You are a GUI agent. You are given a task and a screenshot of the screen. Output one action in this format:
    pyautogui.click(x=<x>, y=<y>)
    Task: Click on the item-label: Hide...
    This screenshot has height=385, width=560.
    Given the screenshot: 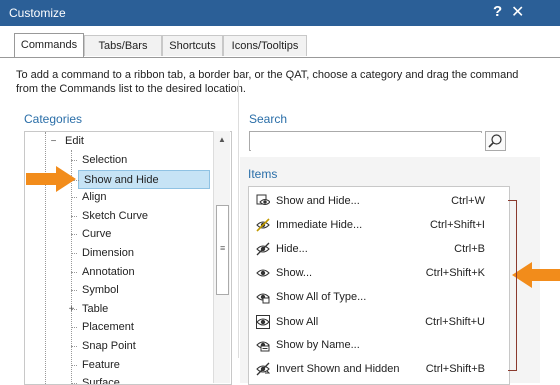 What is the action you would take?
    pyautogui.click(x=292, y=249)
    